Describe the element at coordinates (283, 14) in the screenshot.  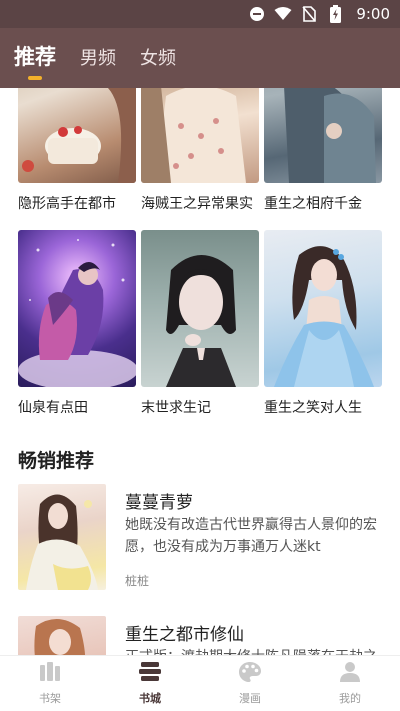
I see `wifi-icon` at that location.